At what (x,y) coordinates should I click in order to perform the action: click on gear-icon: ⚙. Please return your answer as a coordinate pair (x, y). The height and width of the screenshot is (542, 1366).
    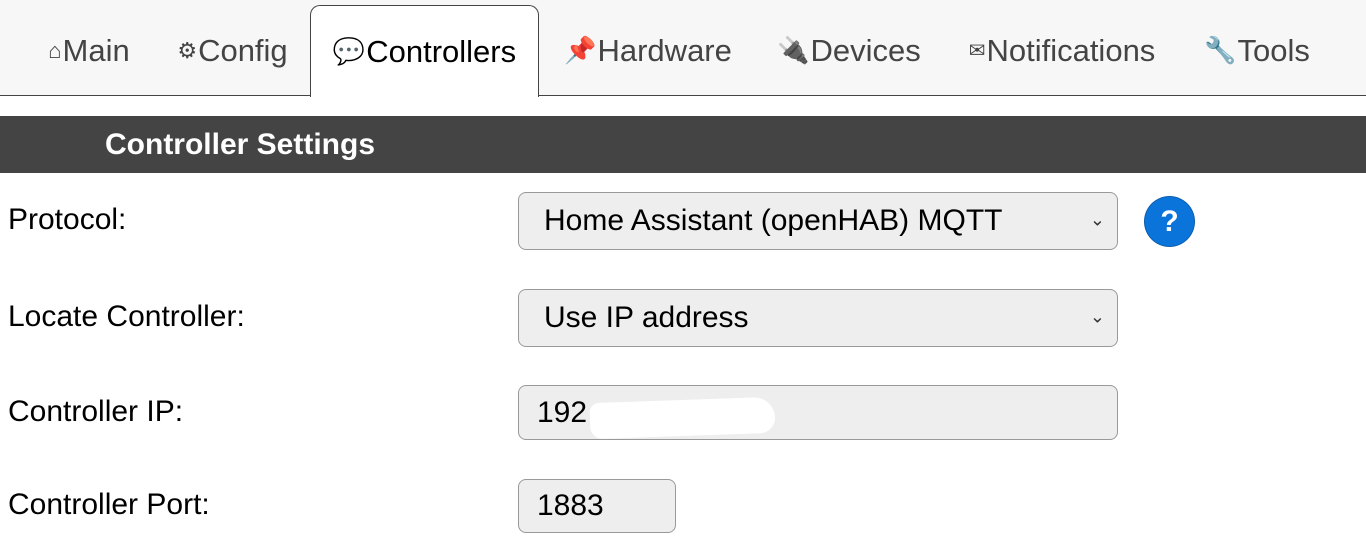
    Looking at the image, I should click on (187, 50).